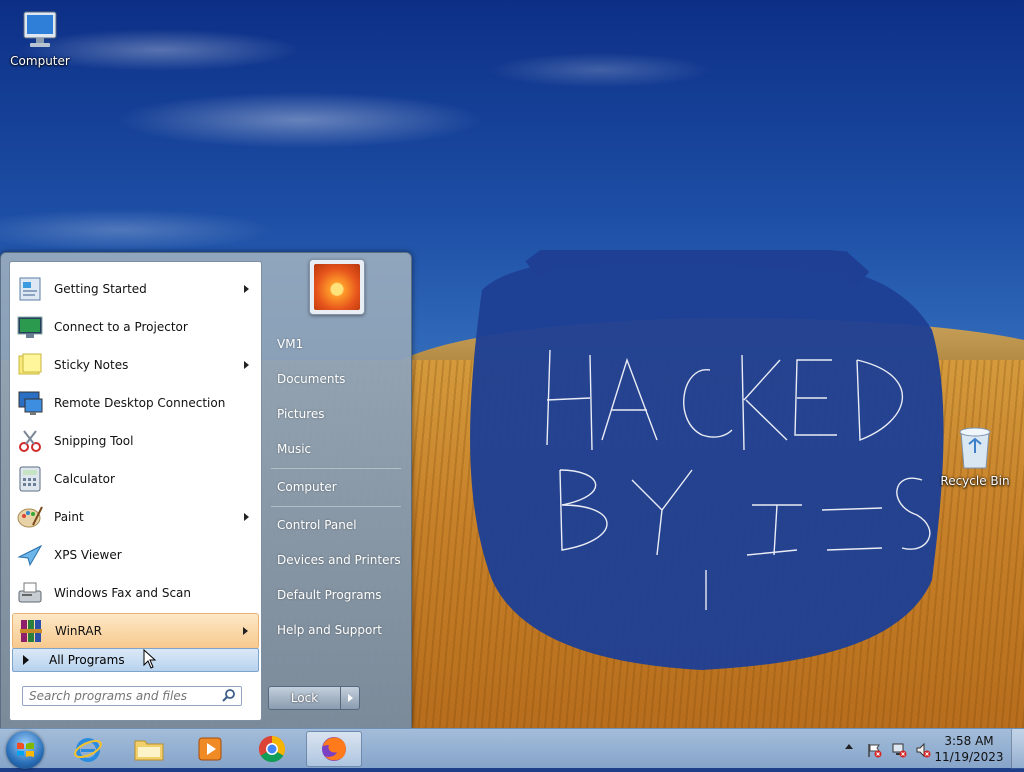  Describe the element at coordinates (100, 289) in the screenshot. I see `program-label: Getting Started` at that location.